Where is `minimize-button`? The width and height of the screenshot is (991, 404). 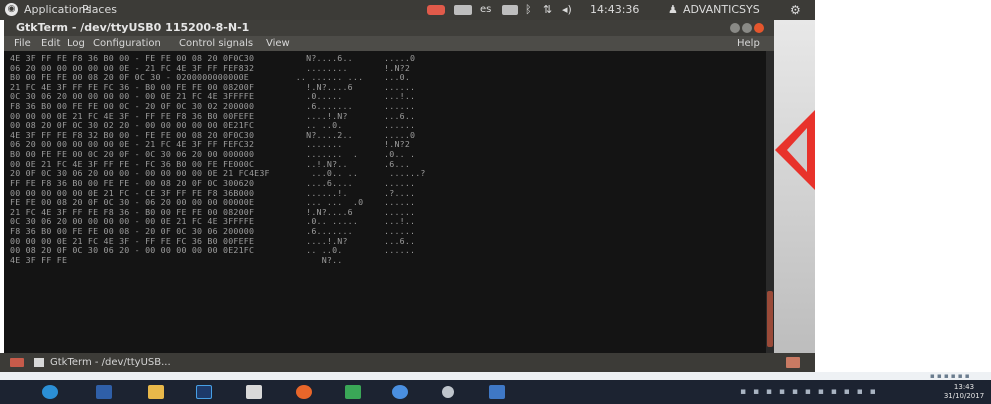
minimize-button is located at coordinates (735, 28).